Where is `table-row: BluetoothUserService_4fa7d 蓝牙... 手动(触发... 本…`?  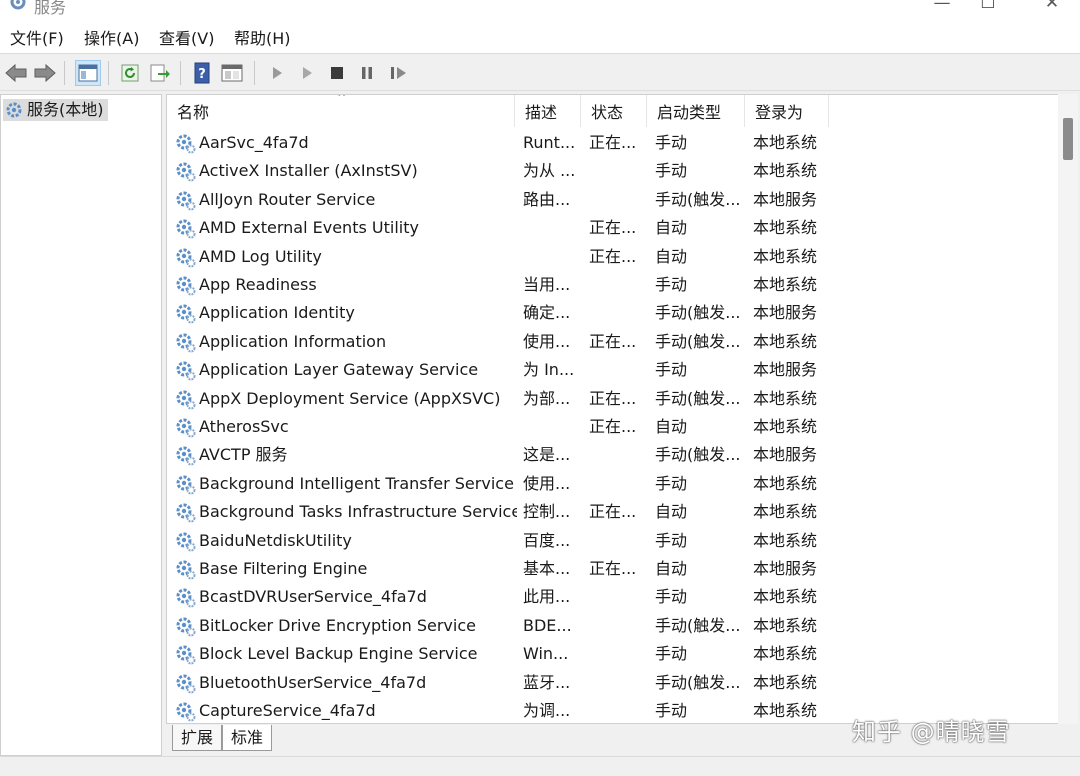 table-row: BluetoothUserService_4fa7d 蓝牙... 手动(触发... 本… is located at coordinates (497, 683).